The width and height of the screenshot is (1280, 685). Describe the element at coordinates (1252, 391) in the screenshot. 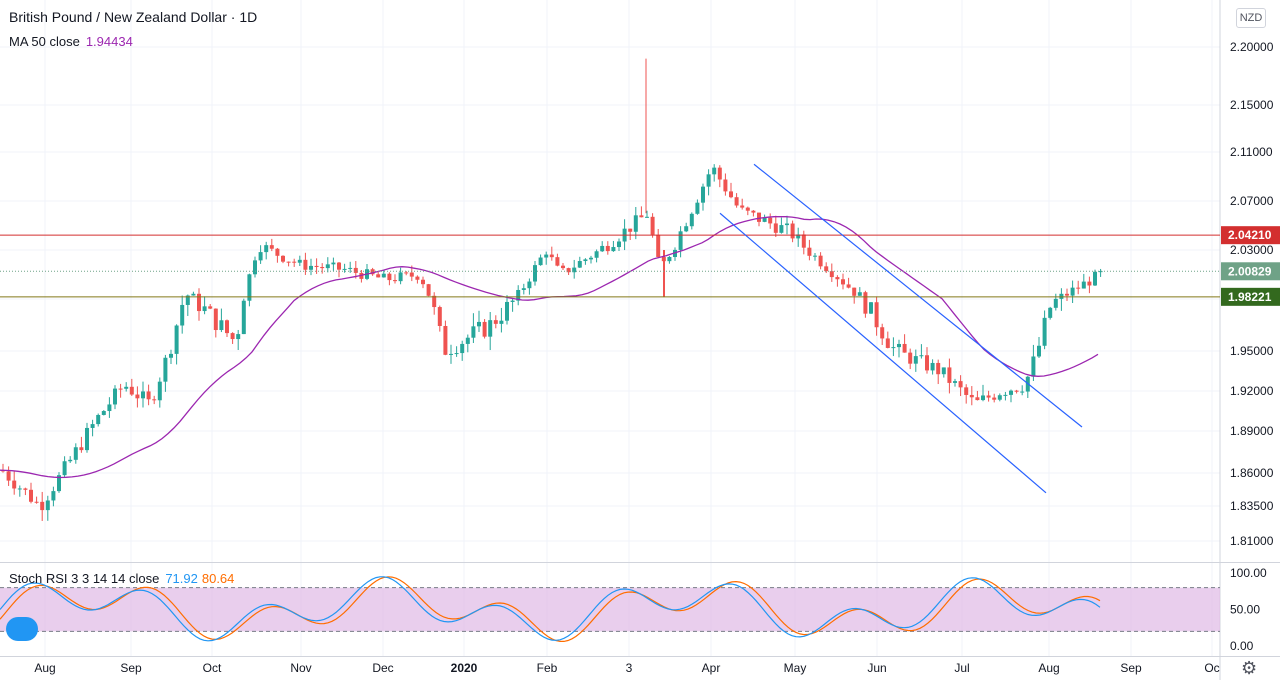

I see `price-tick-label: 1.92000` at that location.